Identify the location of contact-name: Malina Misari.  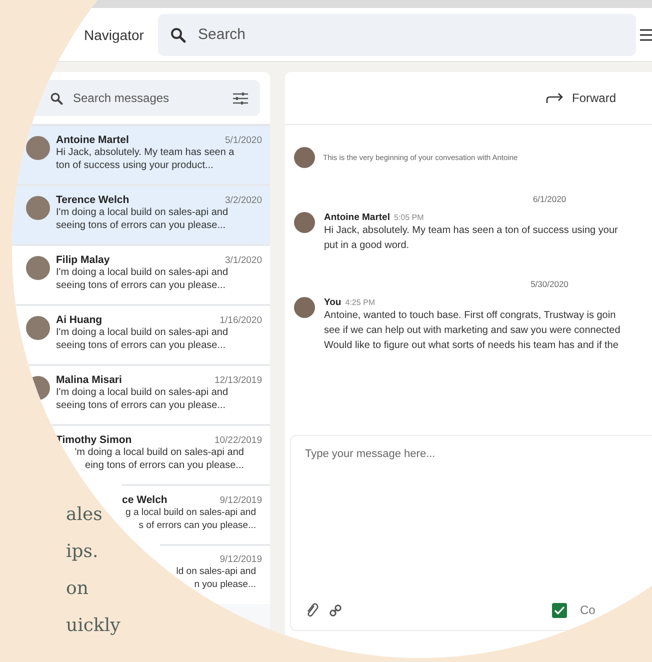
(89, 380).